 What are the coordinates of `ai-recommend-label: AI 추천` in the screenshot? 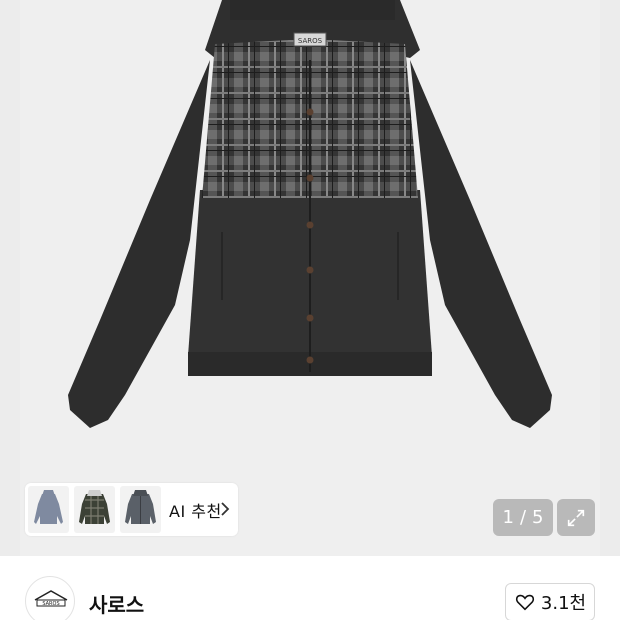 It's located at (195, 511).